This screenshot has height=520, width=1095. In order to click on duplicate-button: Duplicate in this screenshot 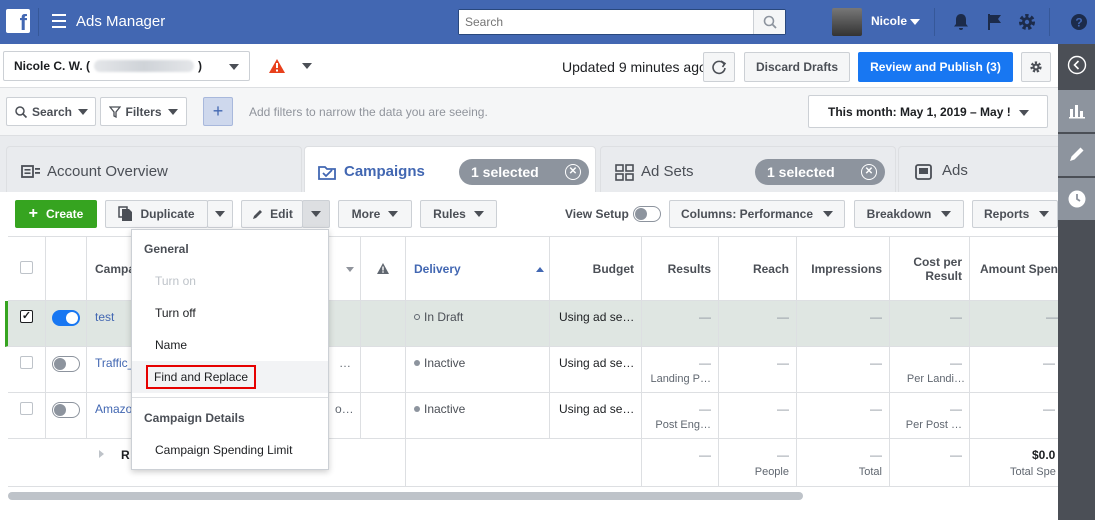, I will do `click(156, 214)`.